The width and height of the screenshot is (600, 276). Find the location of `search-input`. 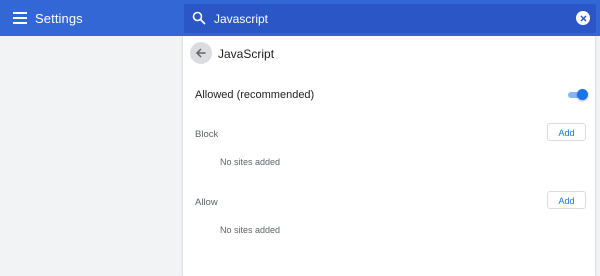

search-input is located at coordinates (389, 18).